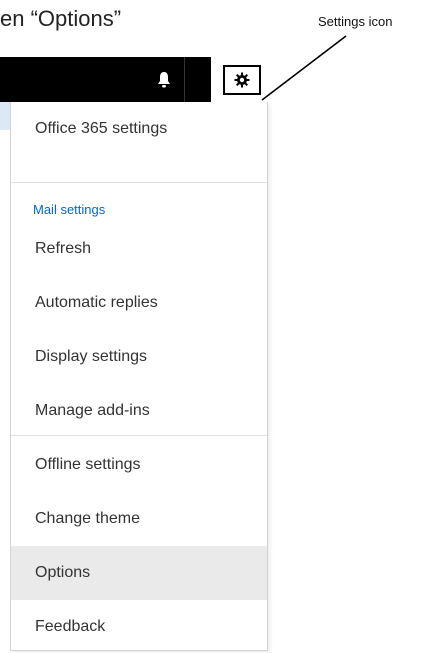 Image resolution: width=430 pixels, height=653 pixels. I want to click on top-navigation-bar, so click(136, 79).